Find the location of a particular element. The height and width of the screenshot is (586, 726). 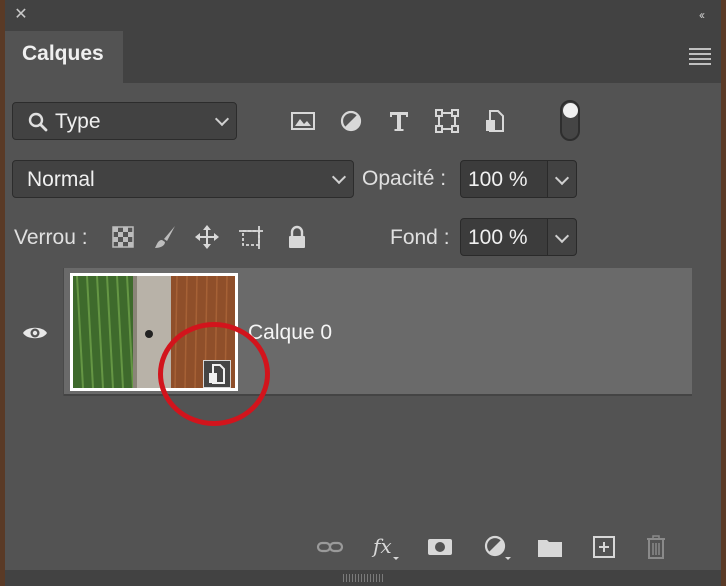

filter-toggle-switch is located at coordinates (570, 120).